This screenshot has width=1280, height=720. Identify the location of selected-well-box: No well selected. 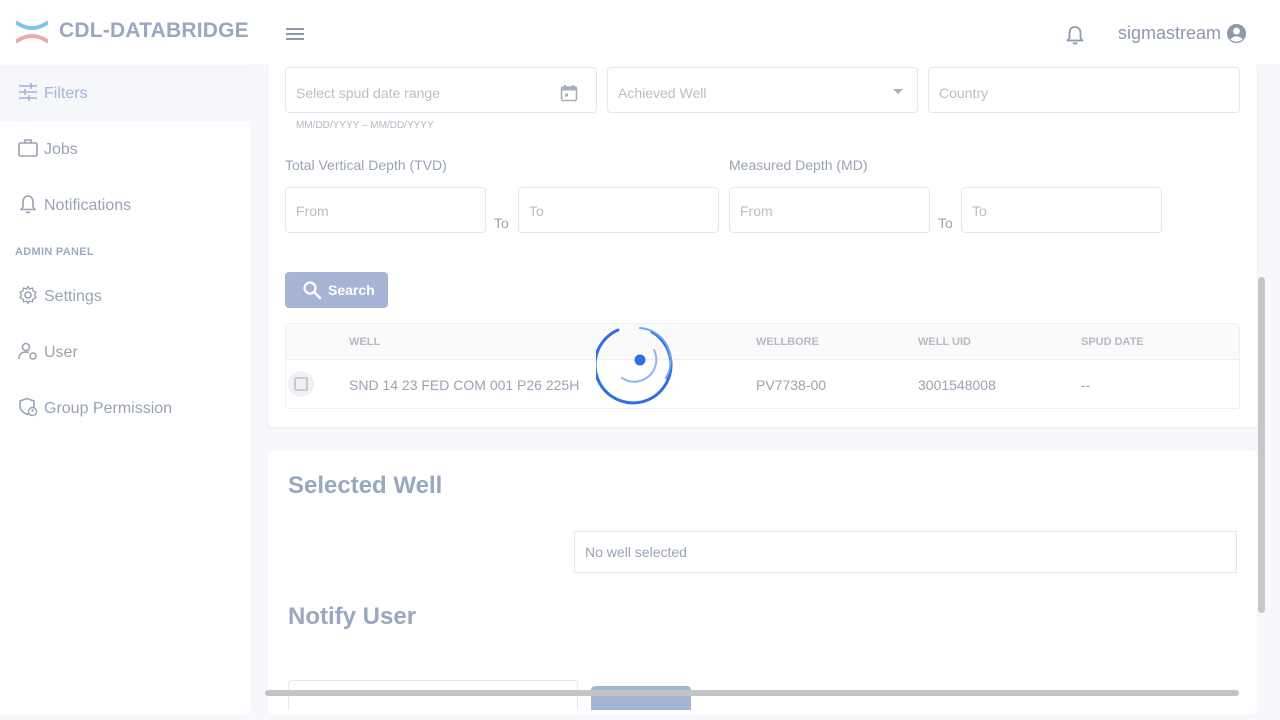
(905, 552).